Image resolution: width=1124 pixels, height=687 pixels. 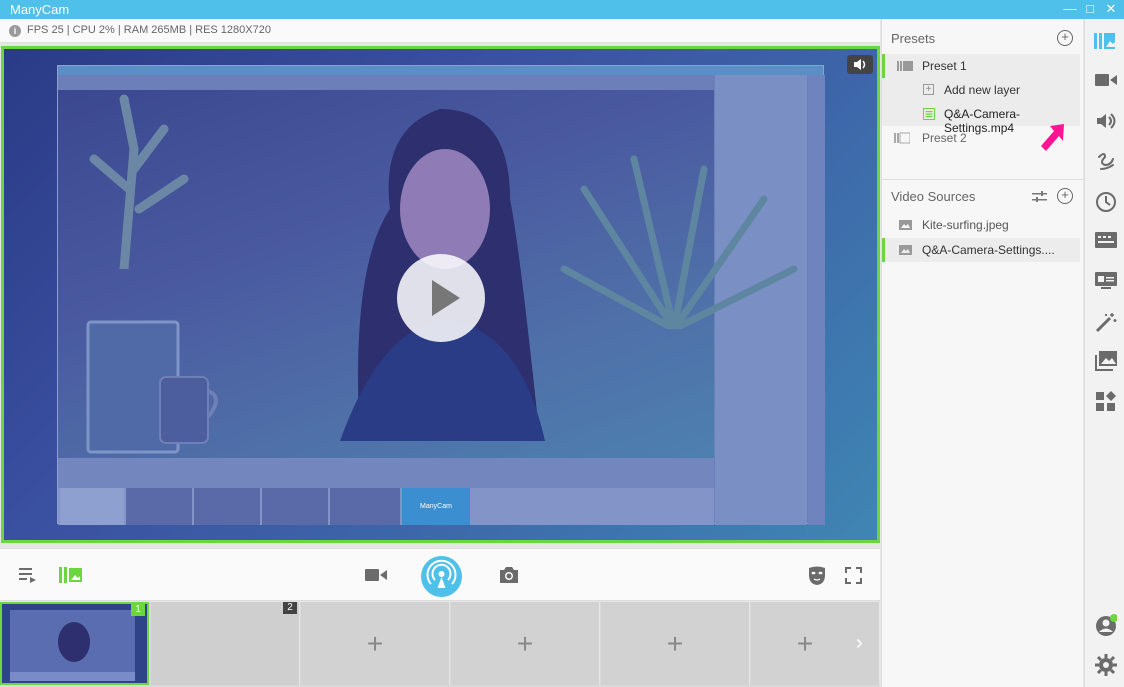 I want to click on preset-label: Preset 1, so click(x=944, y=66).